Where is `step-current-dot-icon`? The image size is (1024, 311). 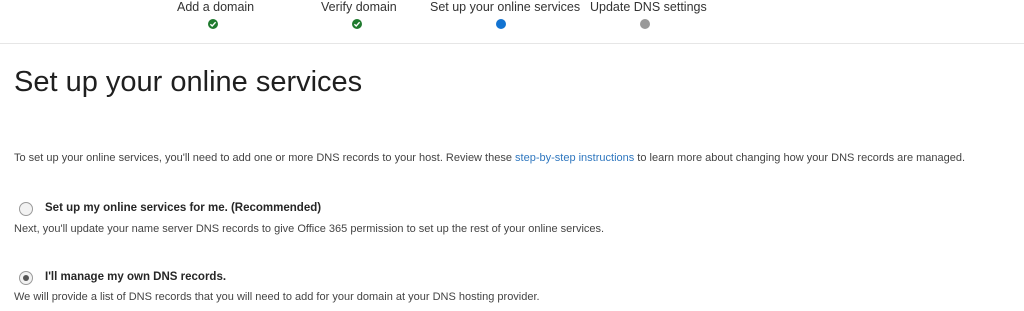
step-current-dot-icon is located at coordinates (501, 24).